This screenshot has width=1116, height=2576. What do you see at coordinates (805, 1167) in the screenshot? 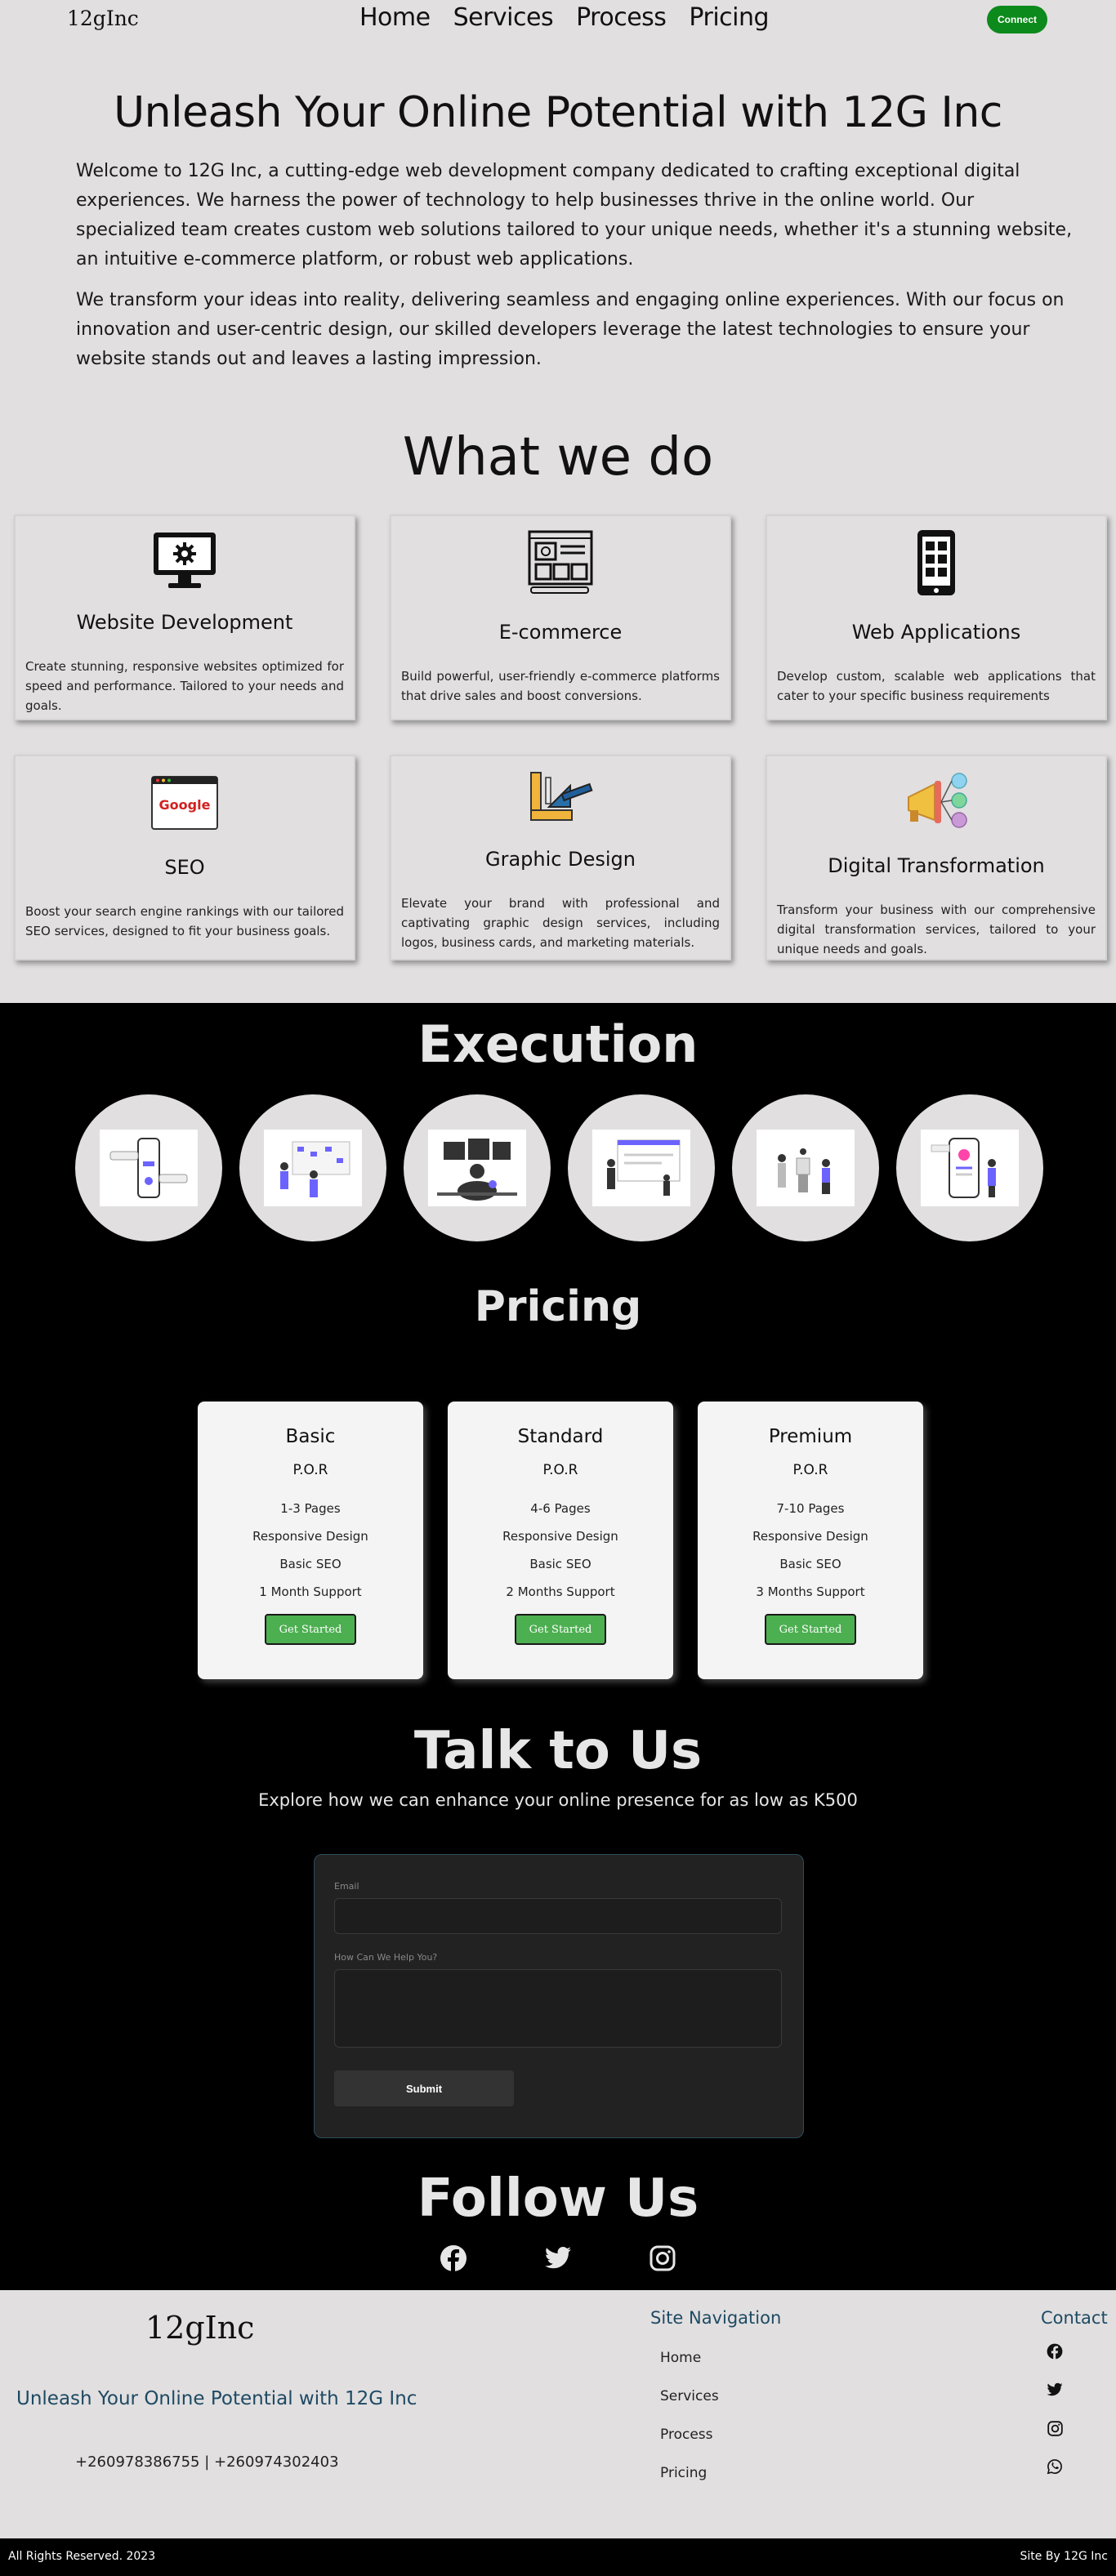
I see `collaboration-illustration` at bounding box center [805, 1167].